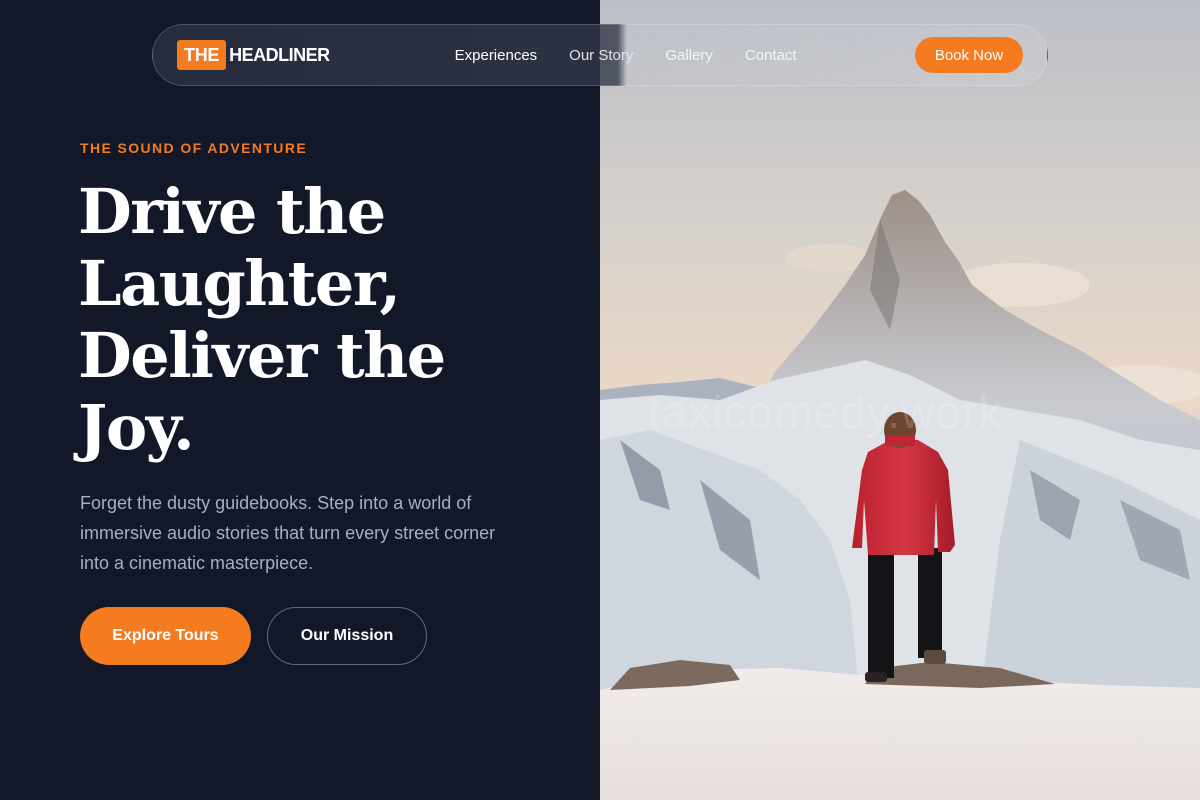  I want to click on logo-badge: THE, so click(202, 55).